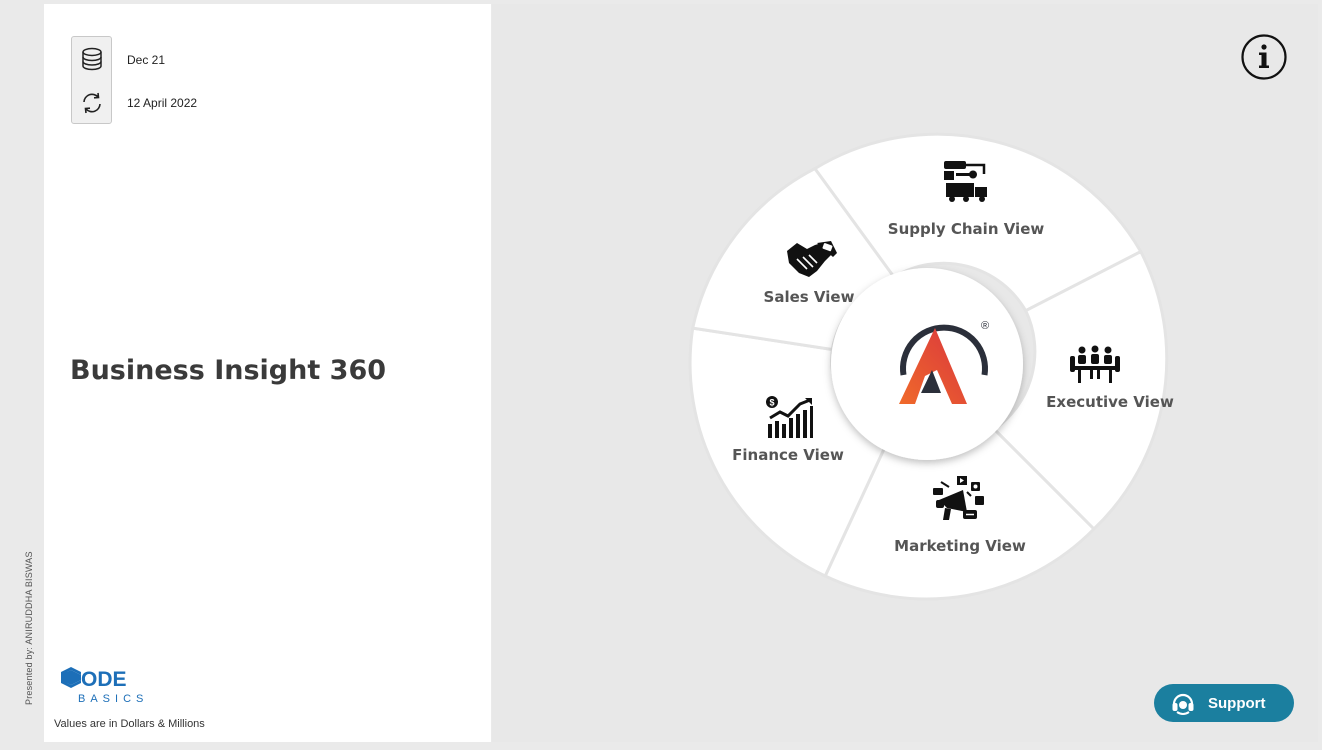 The height and width of the screenshot is (750, 1322). What do you see at coordinates (788, 455) in the screenshot?
I see `finance-view-label: Finance View` at bounding box center [788, 455].